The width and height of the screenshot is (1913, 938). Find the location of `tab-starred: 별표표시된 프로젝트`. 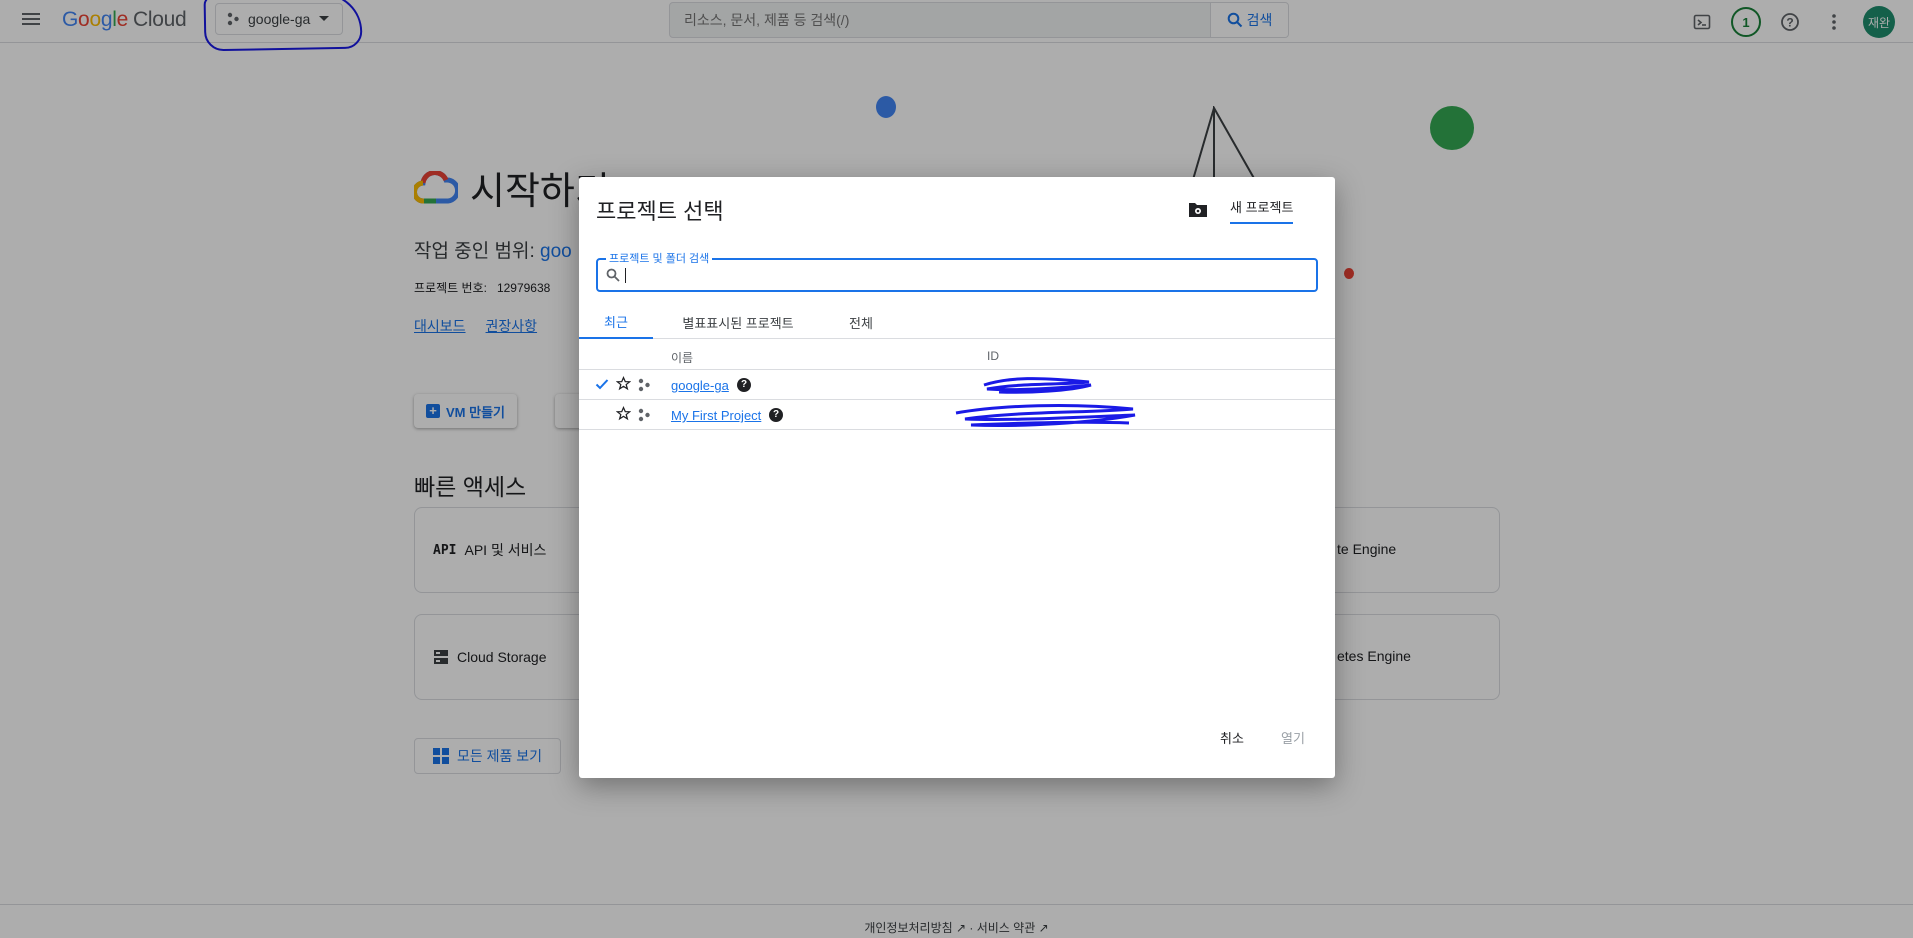

tab-starred: 별표표시된 프로젝트 is located at coordinates (738, 322).